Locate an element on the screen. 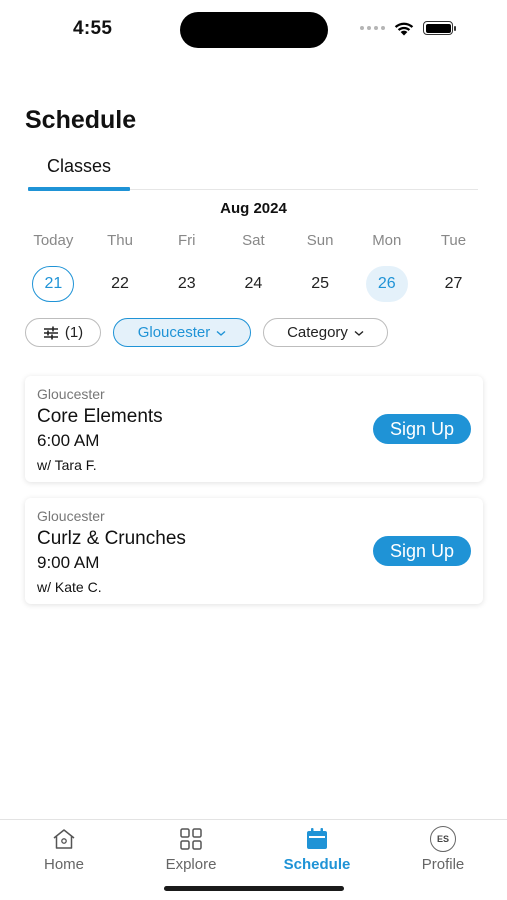  nav-home: Home is located at coordinates (64, 849).